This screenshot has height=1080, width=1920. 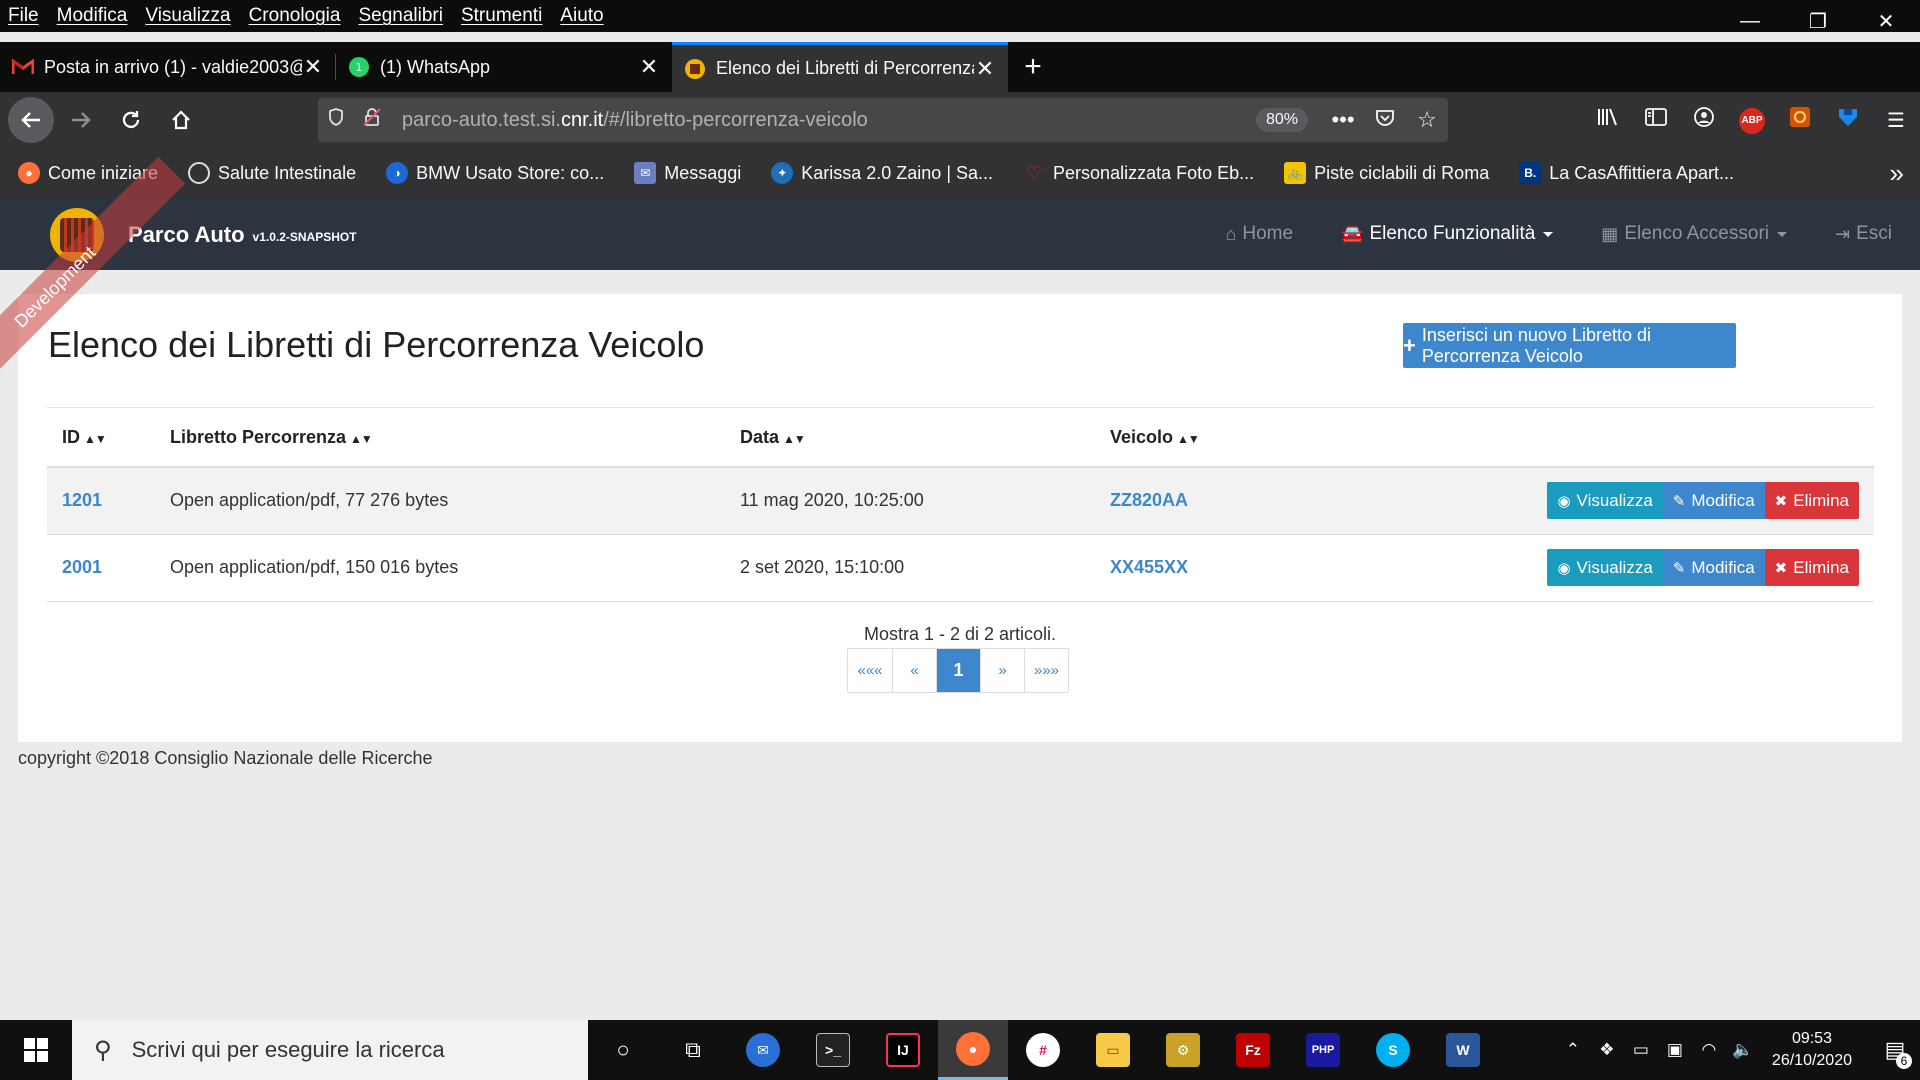 What do you see at coordinates (504, 67) in the screenshot?
I see `tab-whatsapp: 1 (1) WhatsApp ✕` at bounding box center [504, 67].